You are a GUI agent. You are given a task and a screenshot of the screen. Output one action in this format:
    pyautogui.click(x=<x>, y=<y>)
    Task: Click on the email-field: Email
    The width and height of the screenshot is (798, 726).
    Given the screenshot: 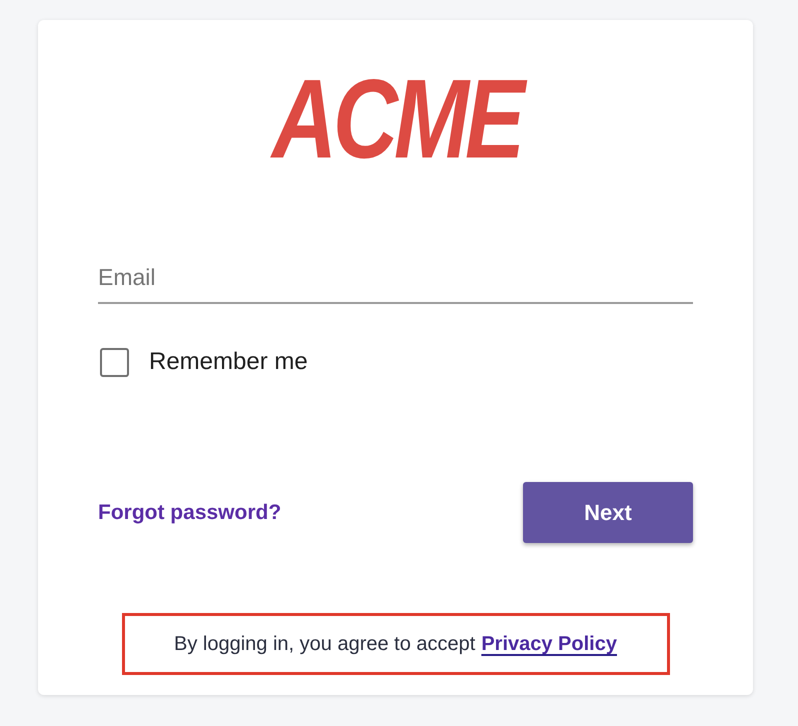 What is the action you would take?
    pyautogui.click(x=395, y=278)
    